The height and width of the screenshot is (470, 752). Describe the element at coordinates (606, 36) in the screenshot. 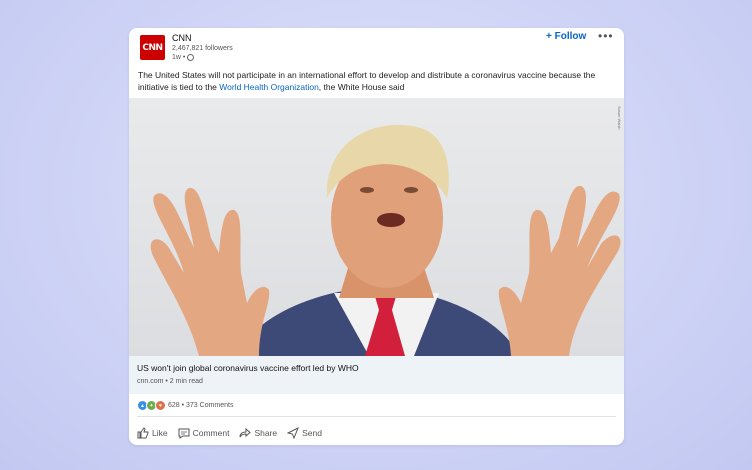

I see `more-options-icon: •••` at that location.